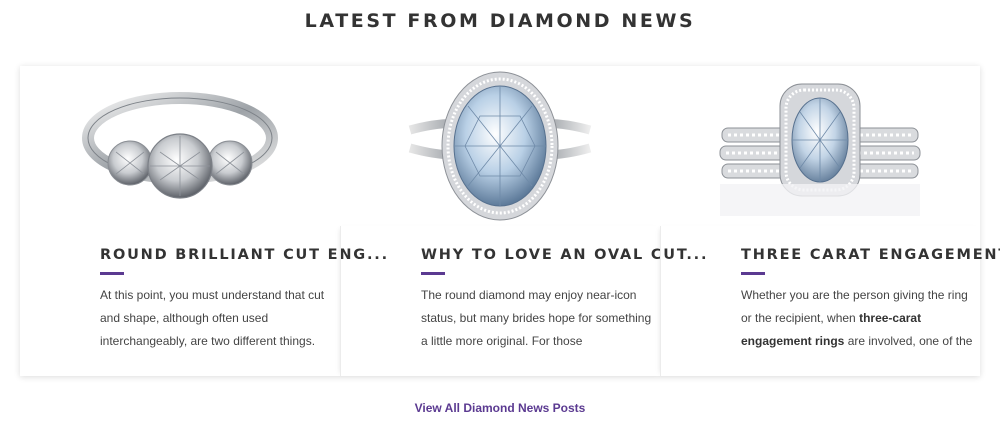 The width and height of the screenshot is (1000, 423). I want to click on halo-ring-stack-image, so click(820, 146).